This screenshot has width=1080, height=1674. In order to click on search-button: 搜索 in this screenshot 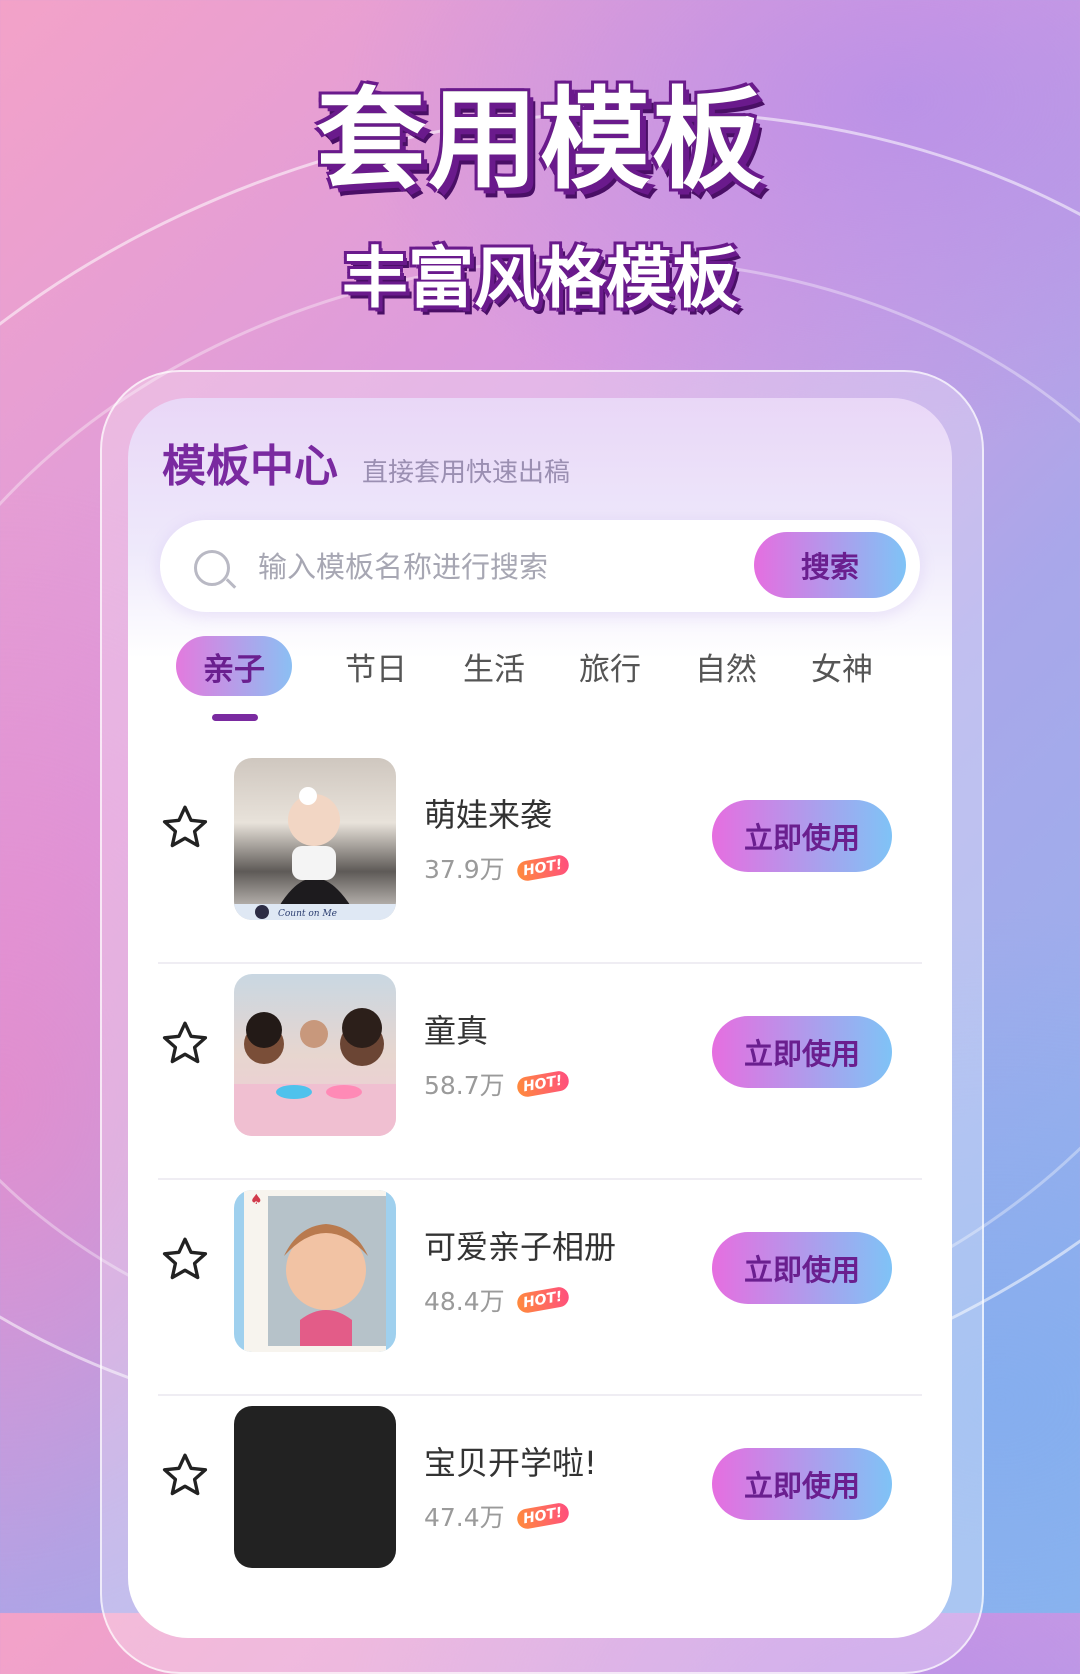, I will do `click(830, 565)`.